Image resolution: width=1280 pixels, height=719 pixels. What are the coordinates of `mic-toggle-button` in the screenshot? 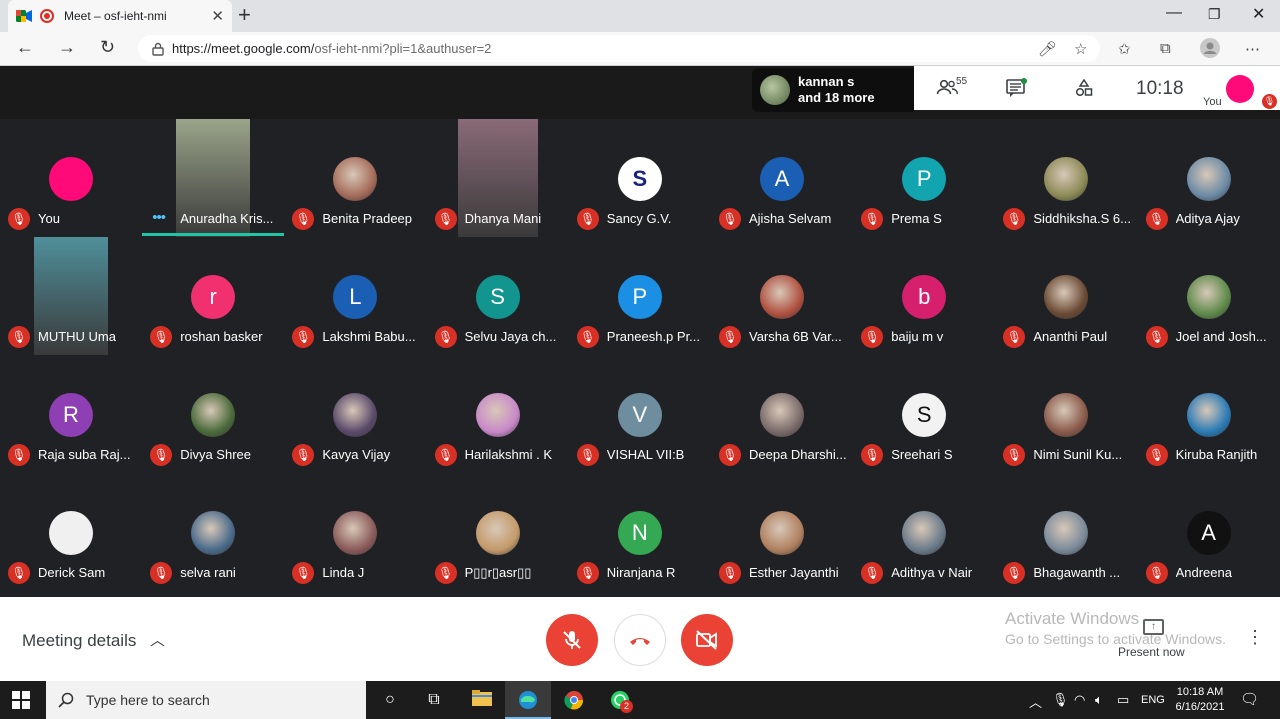 It's located at (572, 640).